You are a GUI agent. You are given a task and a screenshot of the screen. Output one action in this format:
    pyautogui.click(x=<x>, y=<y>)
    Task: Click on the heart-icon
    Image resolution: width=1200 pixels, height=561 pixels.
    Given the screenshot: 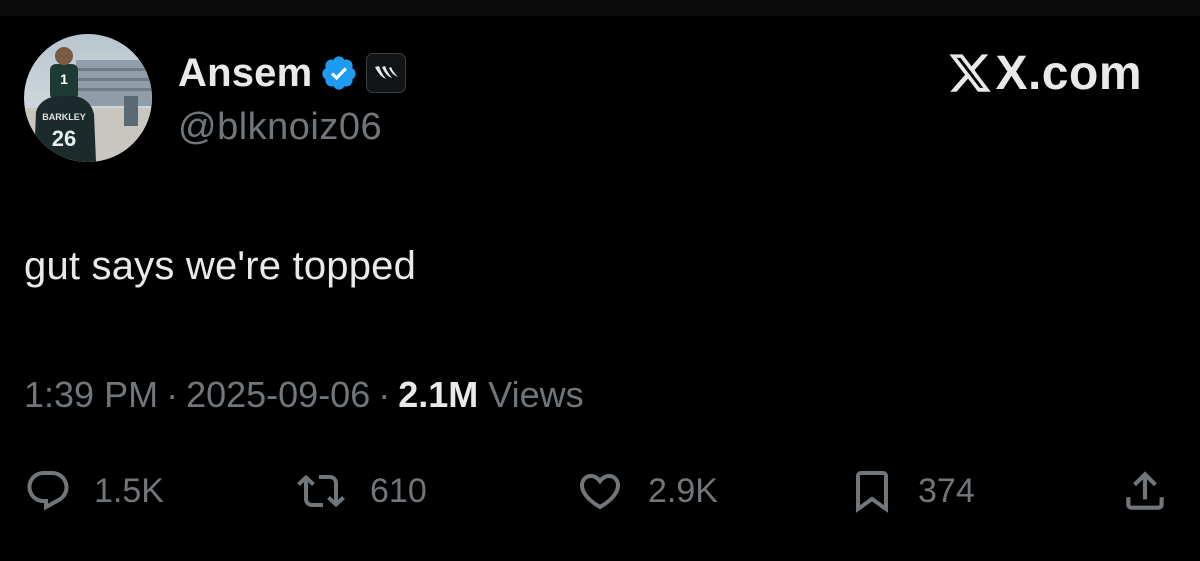 What is the action you would take?
    pyautogui.click(x=600, y=492)
    